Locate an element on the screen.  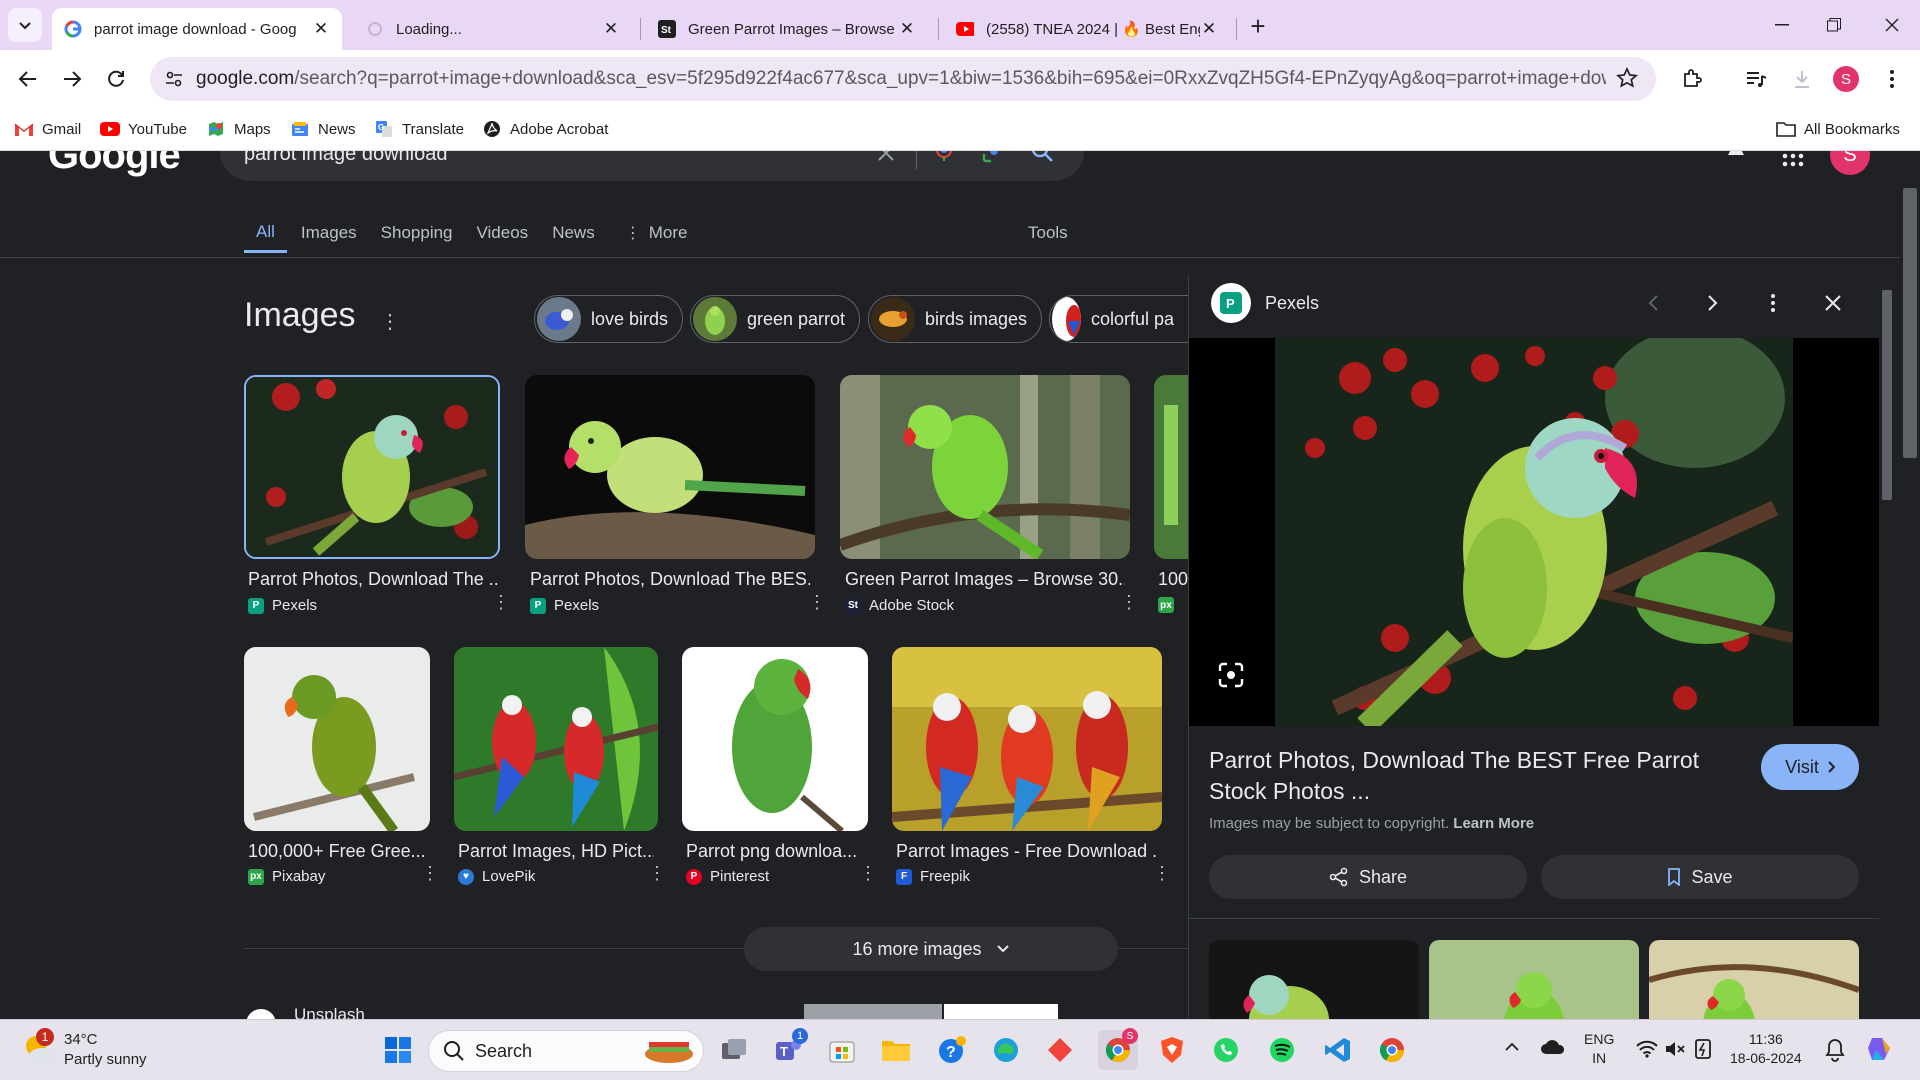
show-hidden-icons-button is located at coordinates (1512, 1047).